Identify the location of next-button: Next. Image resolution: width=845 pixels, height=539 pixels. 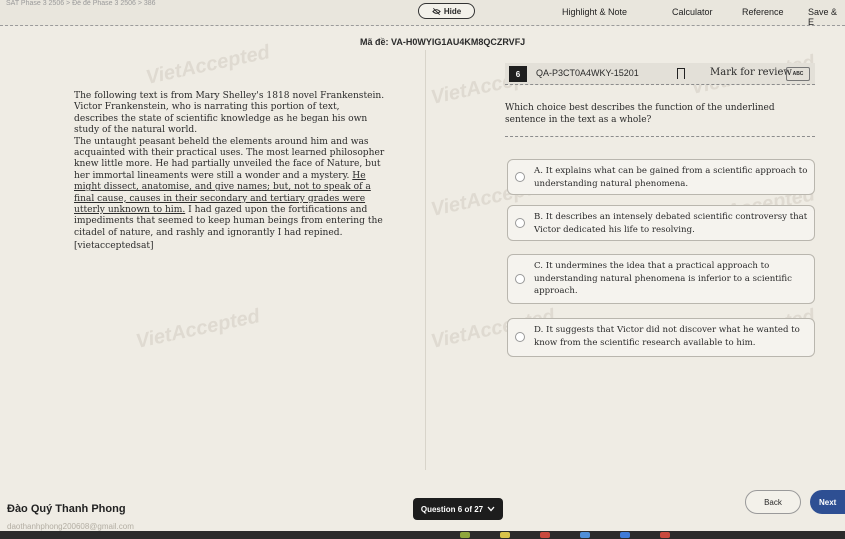
(827, 502).